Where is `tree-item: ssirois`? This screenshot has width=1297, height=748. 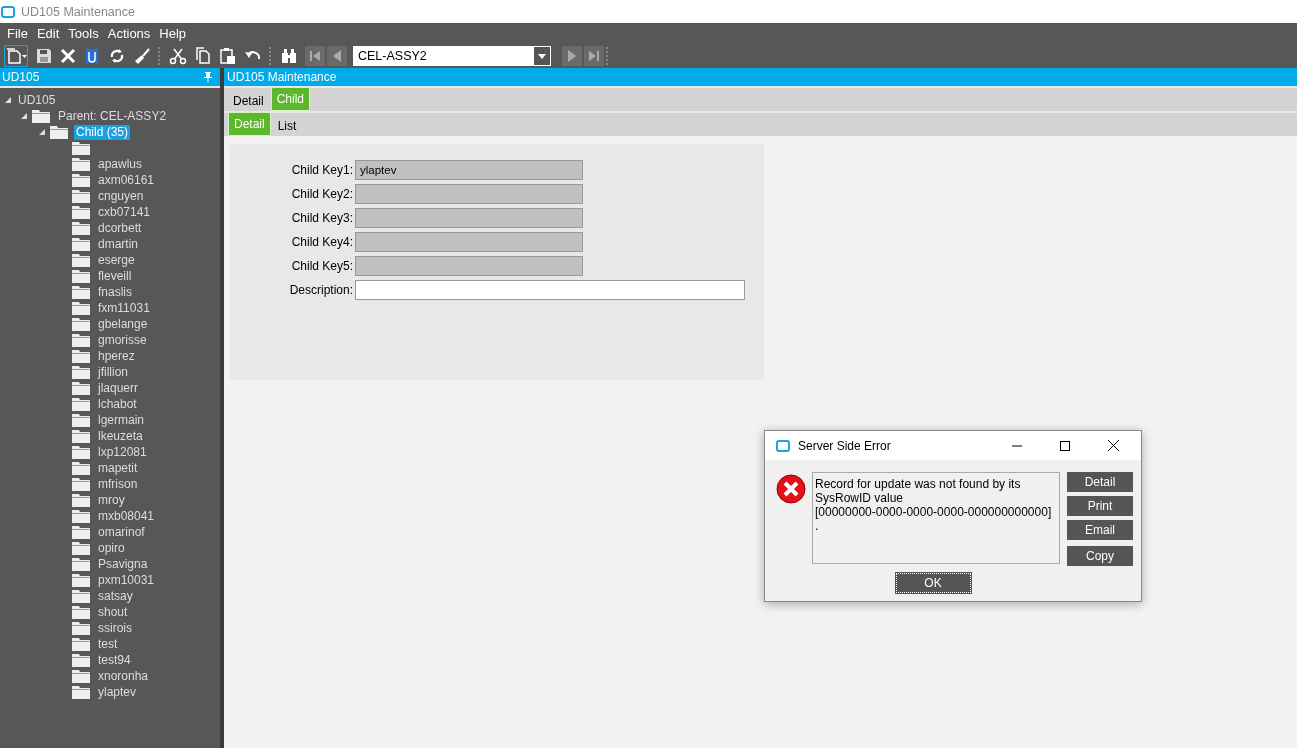
tree-item: ssirois is located at coordinates (115, 628).